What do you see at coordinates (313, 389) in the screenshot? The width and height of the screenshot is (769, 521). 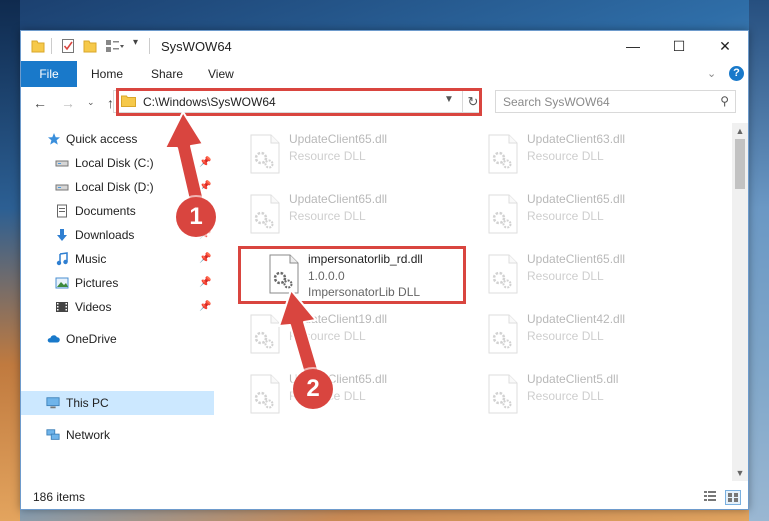 I see `step-2-badge: 2` at bounding box center [313, 389].